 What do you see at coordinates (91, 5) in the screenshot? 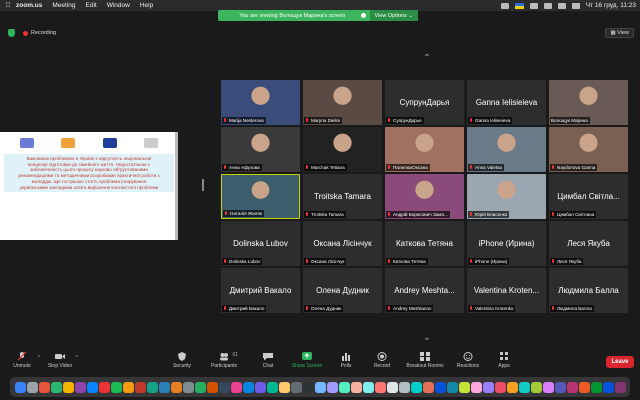
I see `menu-edit: Edit` at bounding box center [91, 5].